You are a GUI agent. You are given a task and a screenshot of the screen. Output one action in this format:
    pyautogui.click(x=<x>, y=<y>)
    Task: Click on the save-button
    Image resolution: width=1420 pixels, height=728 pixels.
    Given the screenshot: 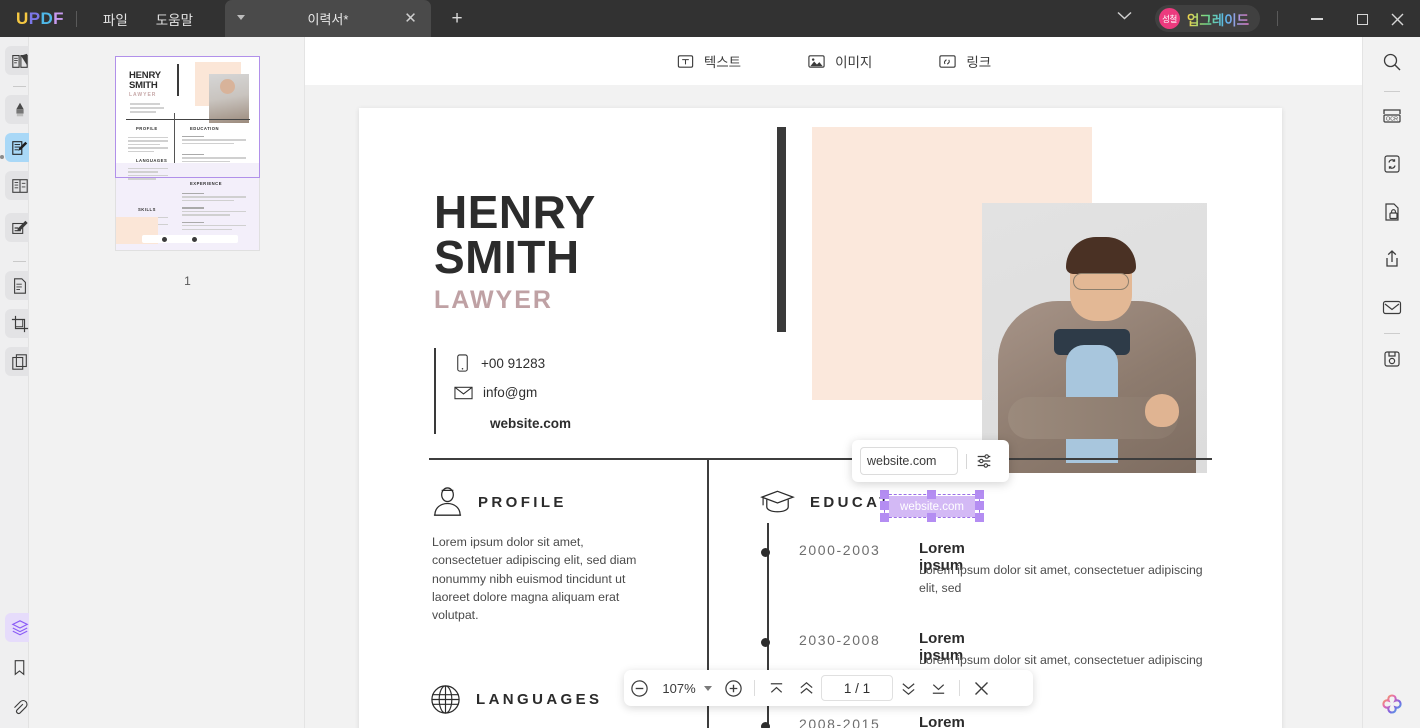 What is the action you would take?
    pyautogui.click(x=1392, y=359)
    